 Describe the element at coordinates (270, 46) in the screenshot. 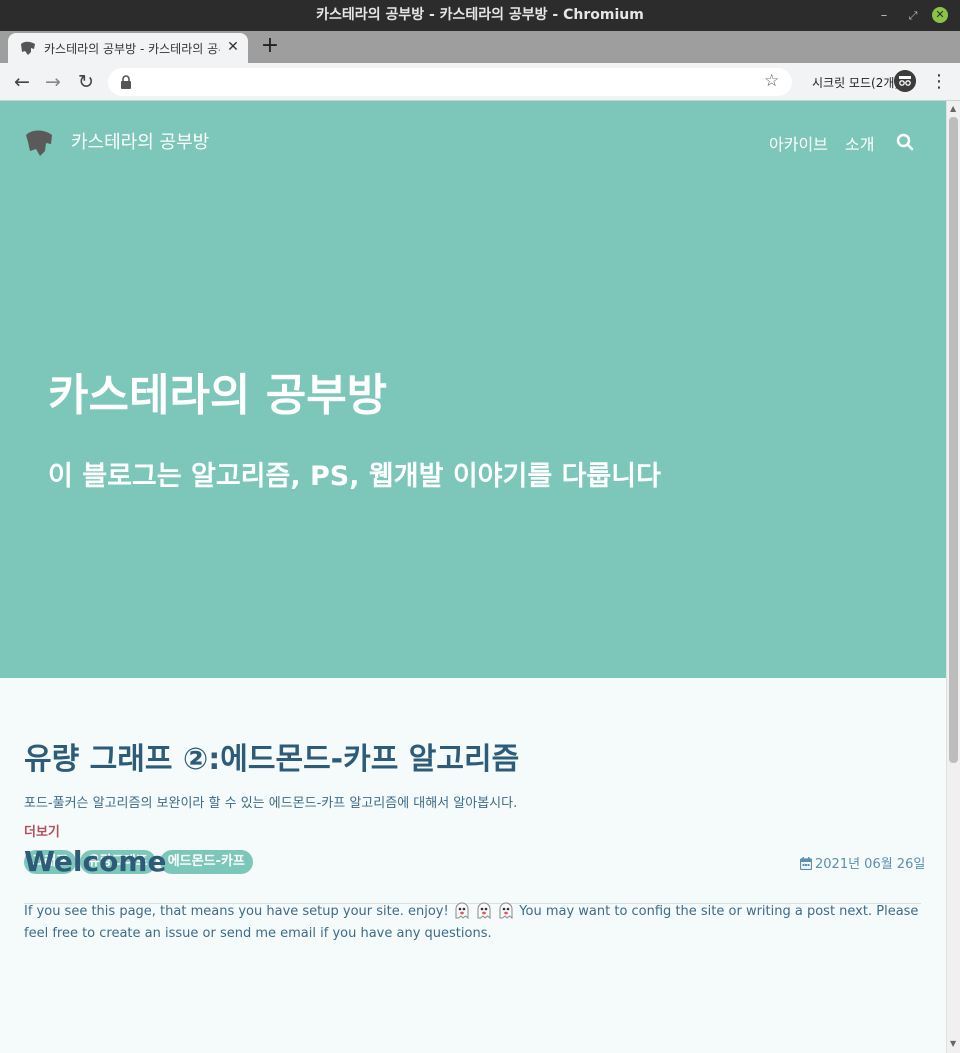

I see `new-tab-button: +` at that location.